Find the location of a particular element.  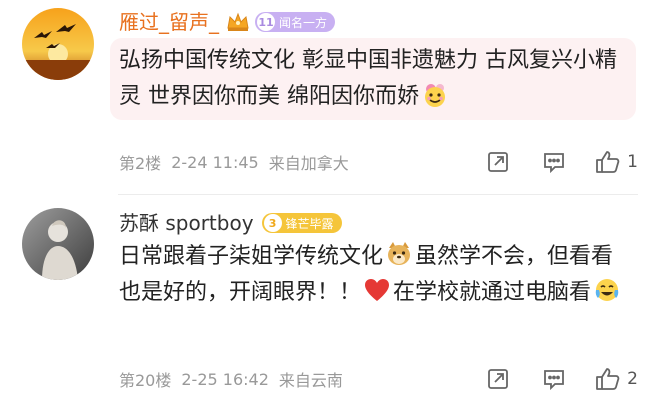

name-row: 雁过_留声_ 11 闻名一方 is located at coordinates (227, 22).